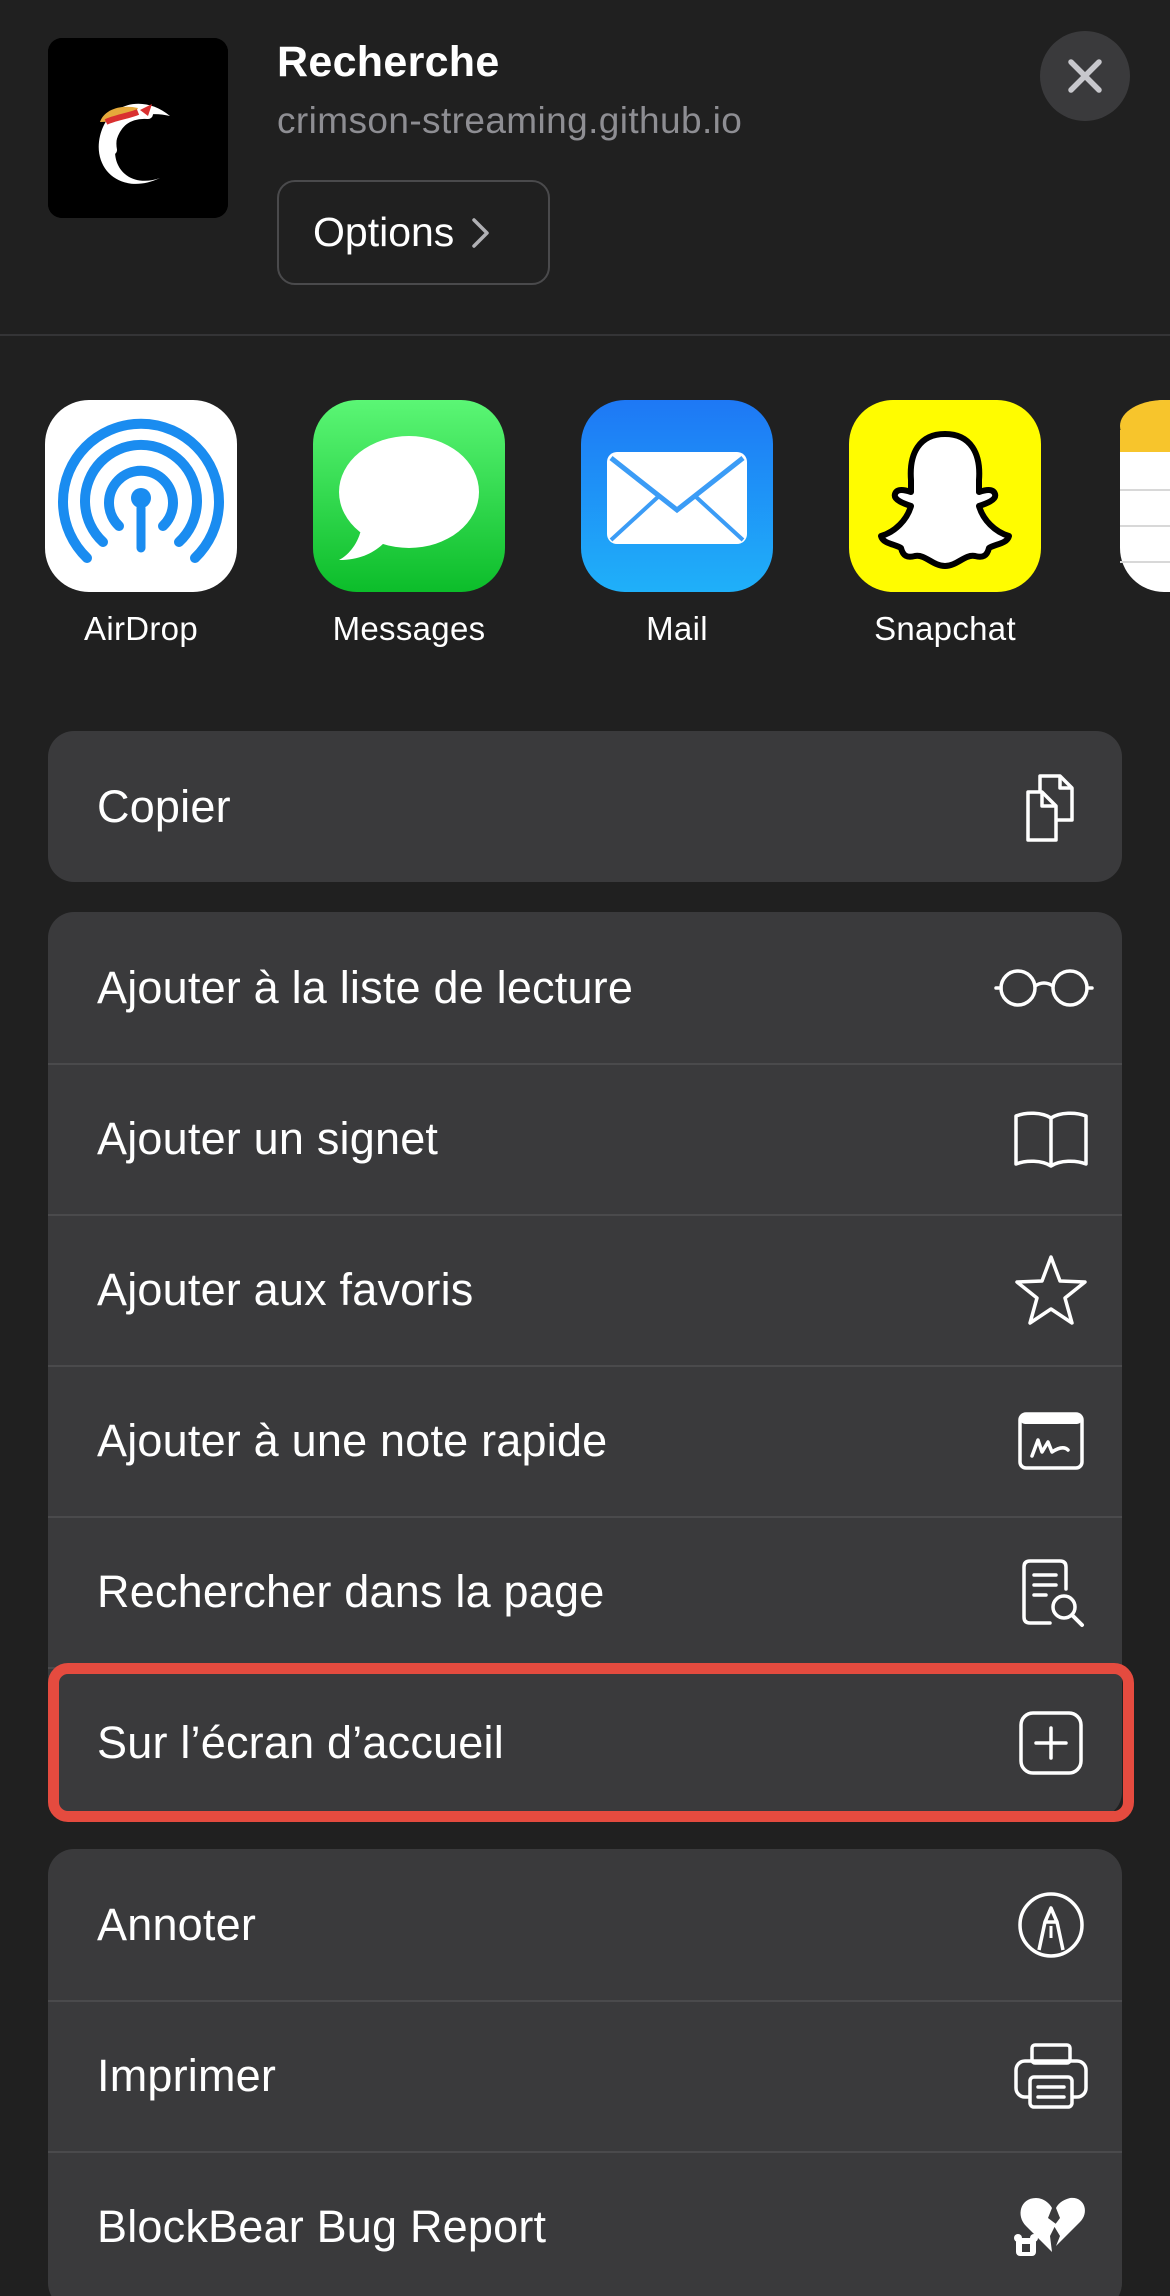 The image size is (1170, 2296). I want to click on copy-icon, so click(1051, 807).